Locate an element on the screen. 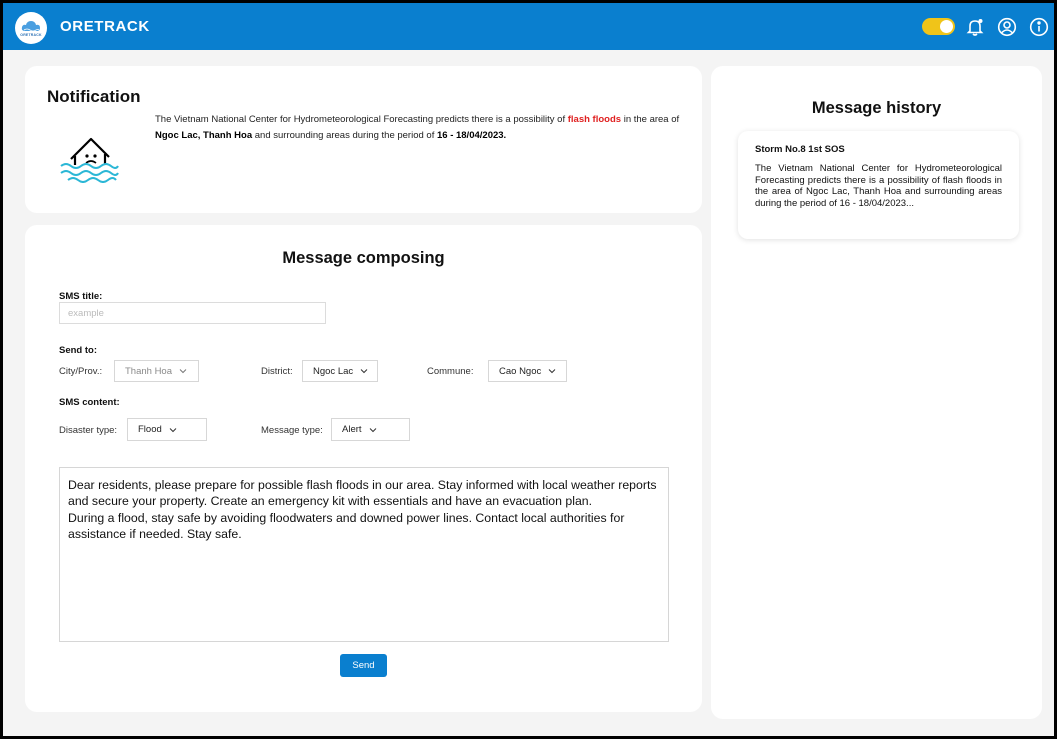 Image resolution: width=1057 pixels, height=739 pixels. top-bar: ORETRACK ORETRACK is located at coordinates (528, 26).